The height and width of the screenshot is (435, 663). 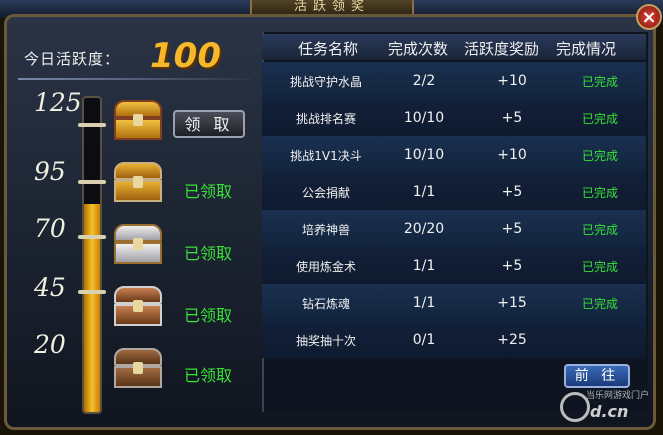 I want to click on cell-name: 使用炼金术, so click(x=326, y=267).